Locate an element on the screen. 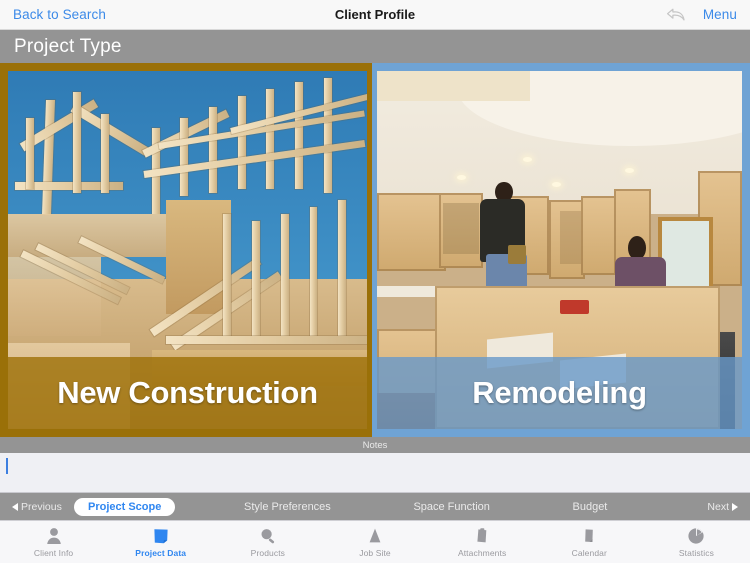 The image size is (750, 563). cone-icon is located at coordinates (375, 536).